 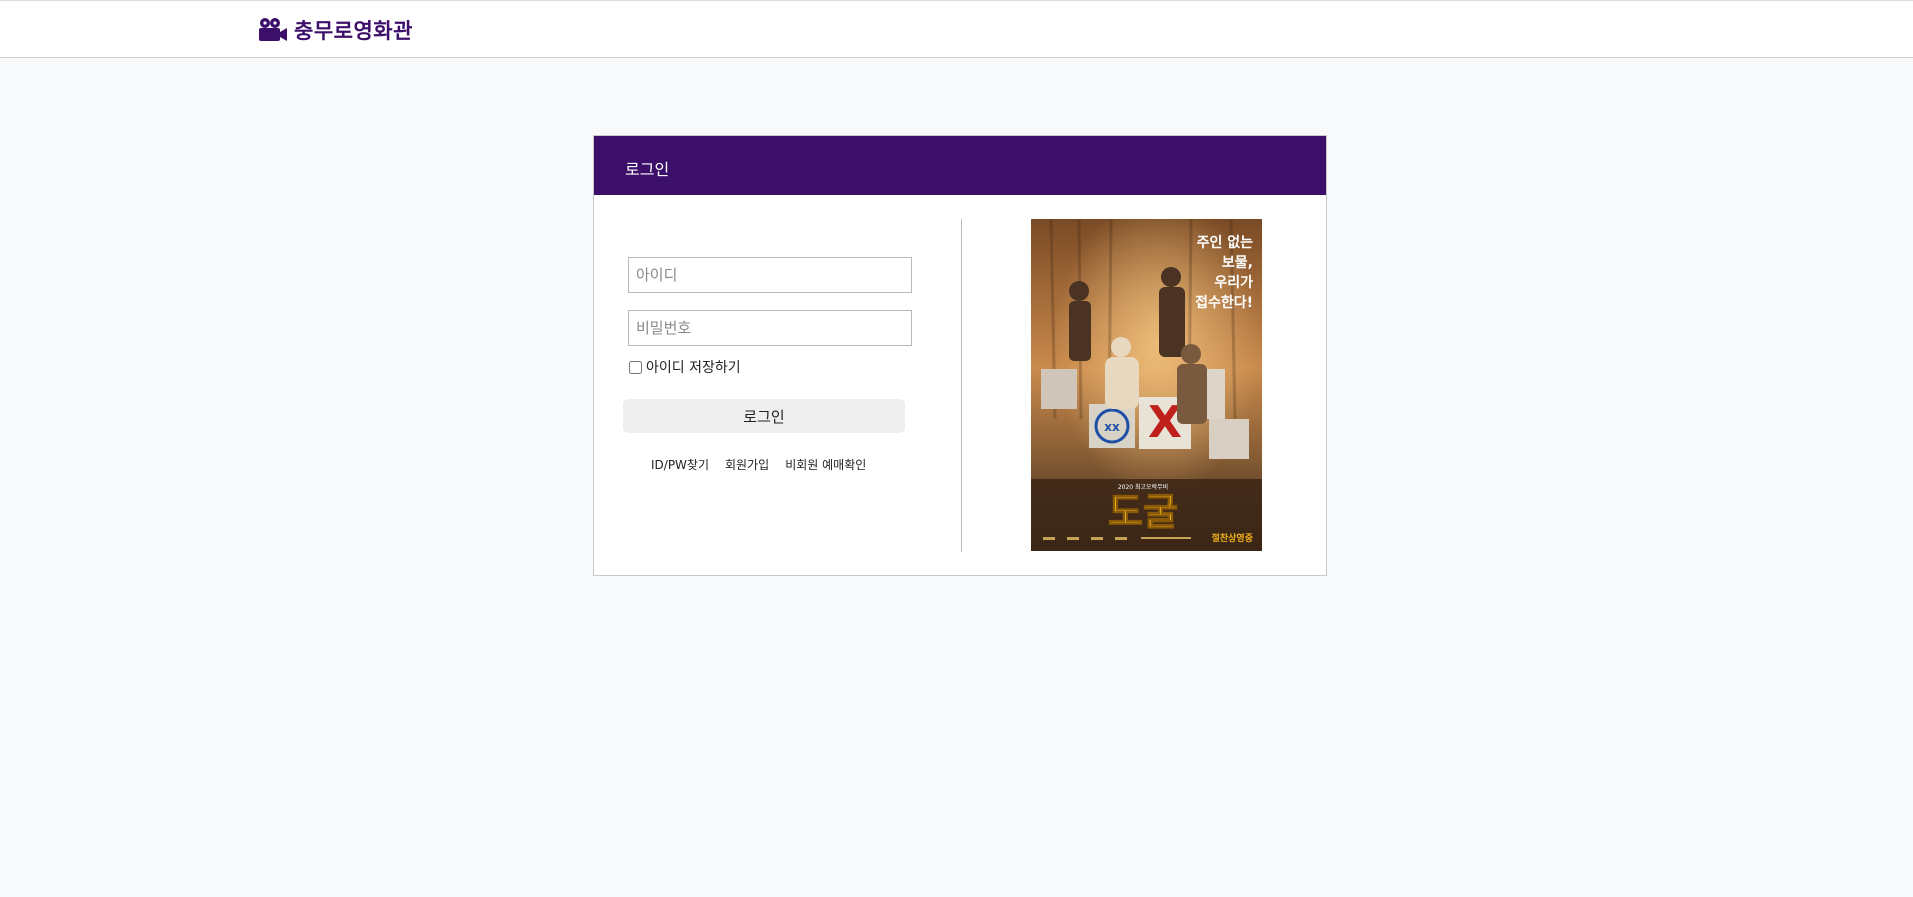 I want to click on poster-tagline-line-4: 접수한다!, so click(x=1224, y=303).